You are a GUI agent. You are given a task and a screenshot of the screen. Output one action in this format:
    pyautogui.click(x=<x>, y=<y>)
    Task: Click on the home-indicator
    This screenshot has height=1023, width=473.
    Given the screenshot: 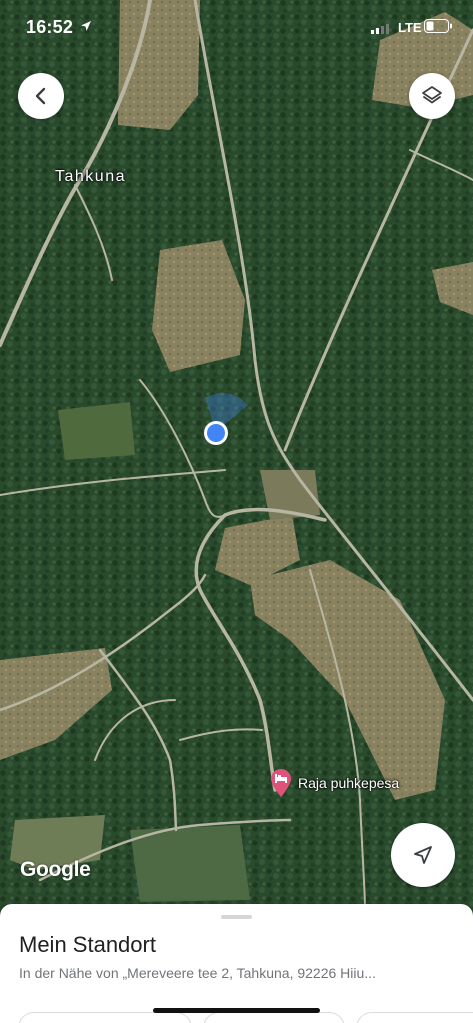 What is the action you would take?
    pyautogui.click(x=236, y=1010)
    